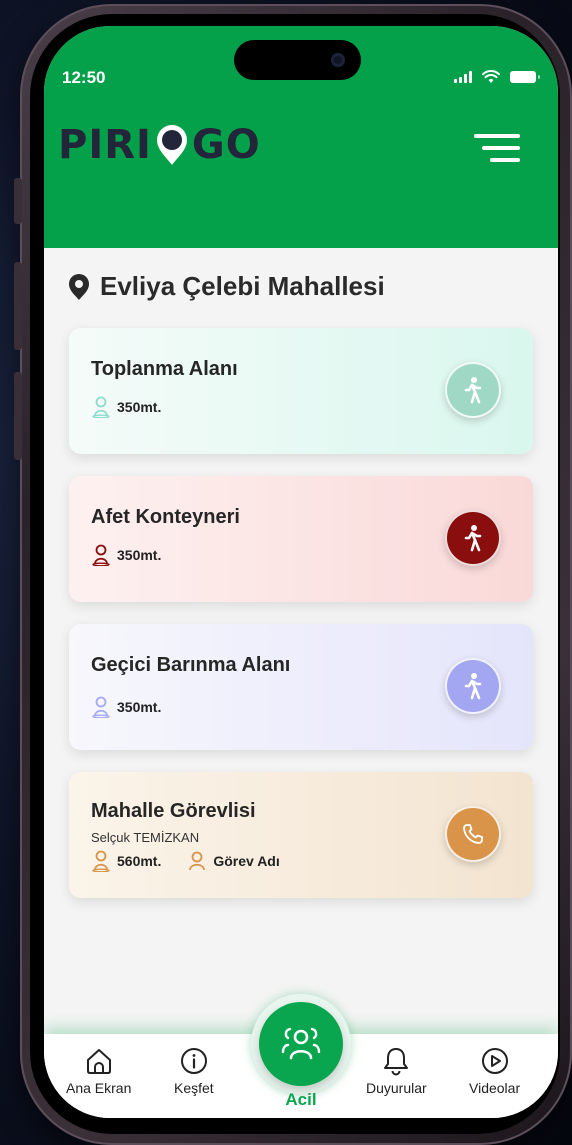 Image resolution: width=572 pixels, height=1145 pixels. I want to click on bell-icon, so click(396, 1062).